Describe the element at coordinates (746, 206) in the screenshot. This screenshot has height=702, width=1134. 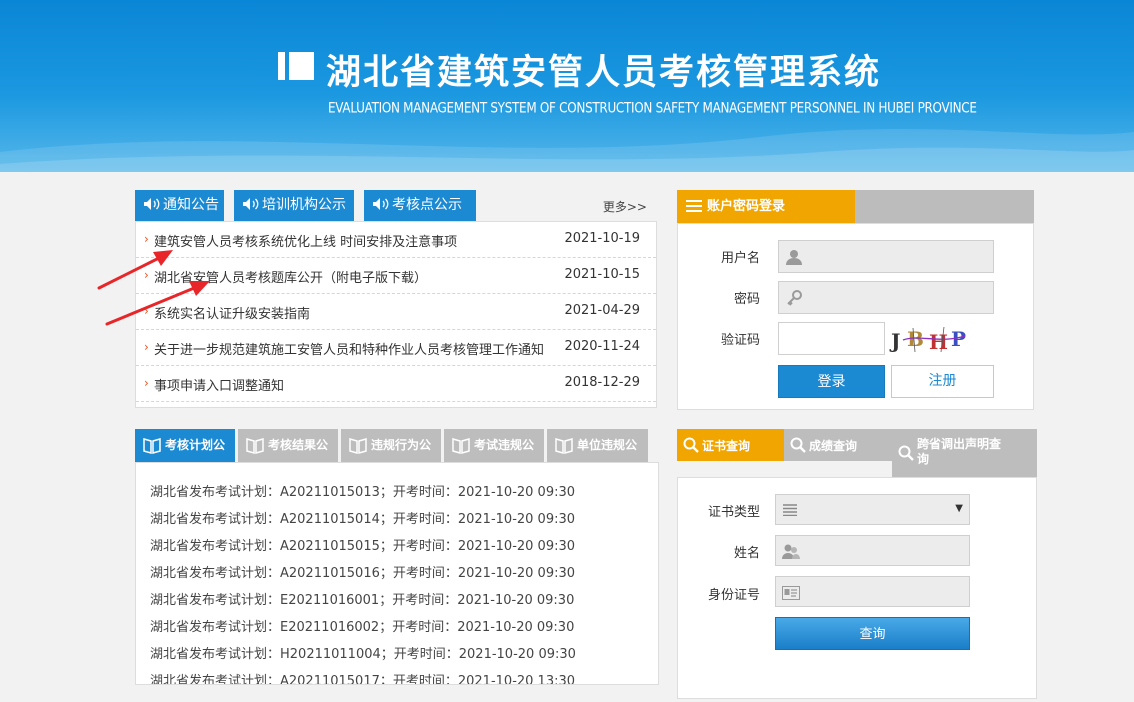
I see `login-tab-label: 账户密码登录` at that location.